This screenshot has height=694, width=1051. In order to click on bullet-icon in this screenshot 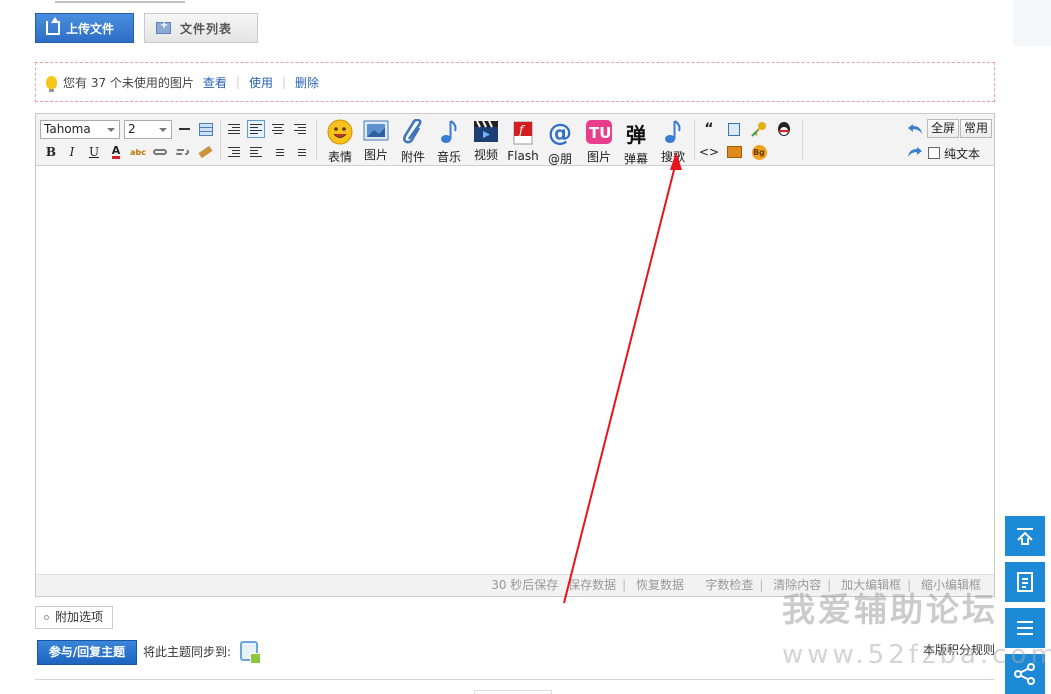, I will do `click(46, 617)`.